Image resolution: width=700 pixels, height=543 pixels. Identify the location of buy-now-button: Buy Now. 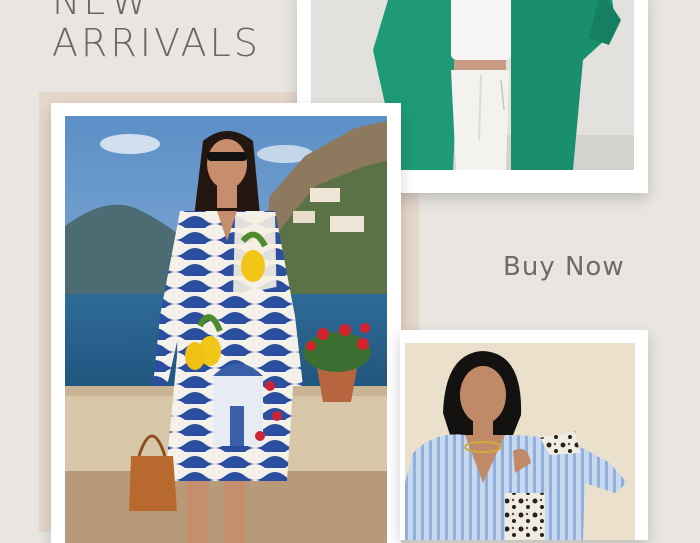
(564, 267).